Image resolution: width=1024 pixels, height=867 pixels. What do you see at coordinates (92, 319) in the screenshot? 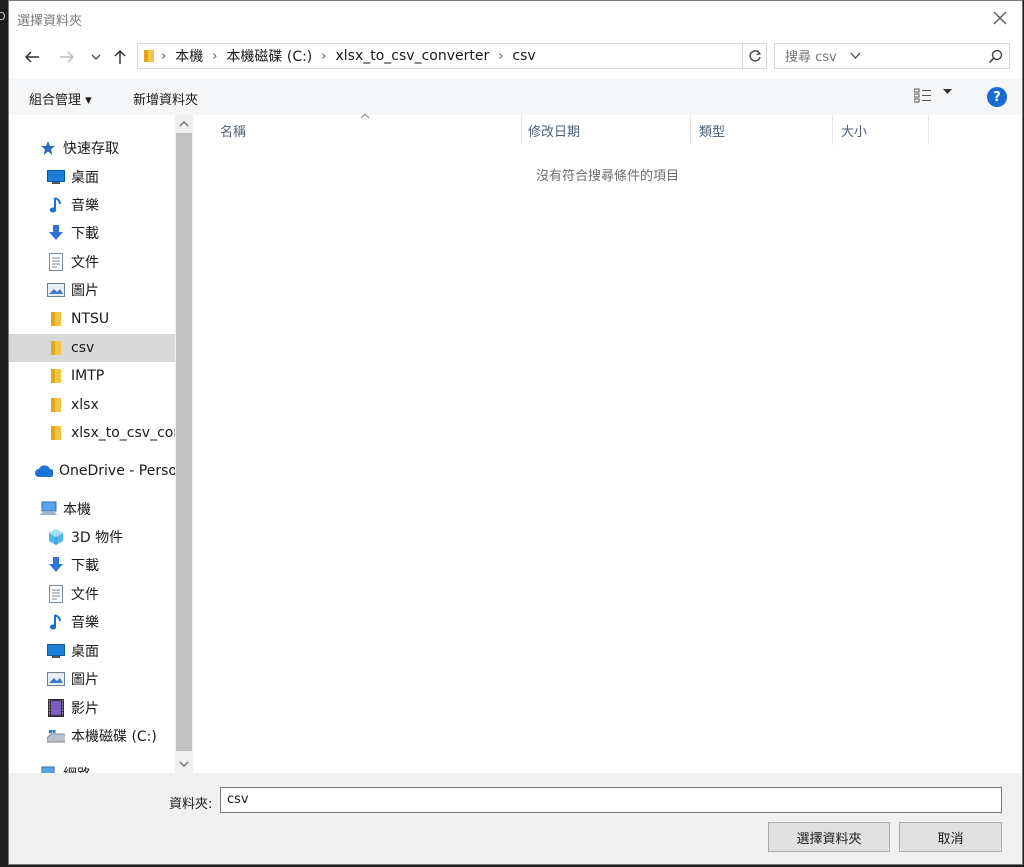
I see `sidebar-item-ntsu: NTSU` at bounding box center [92, 319].